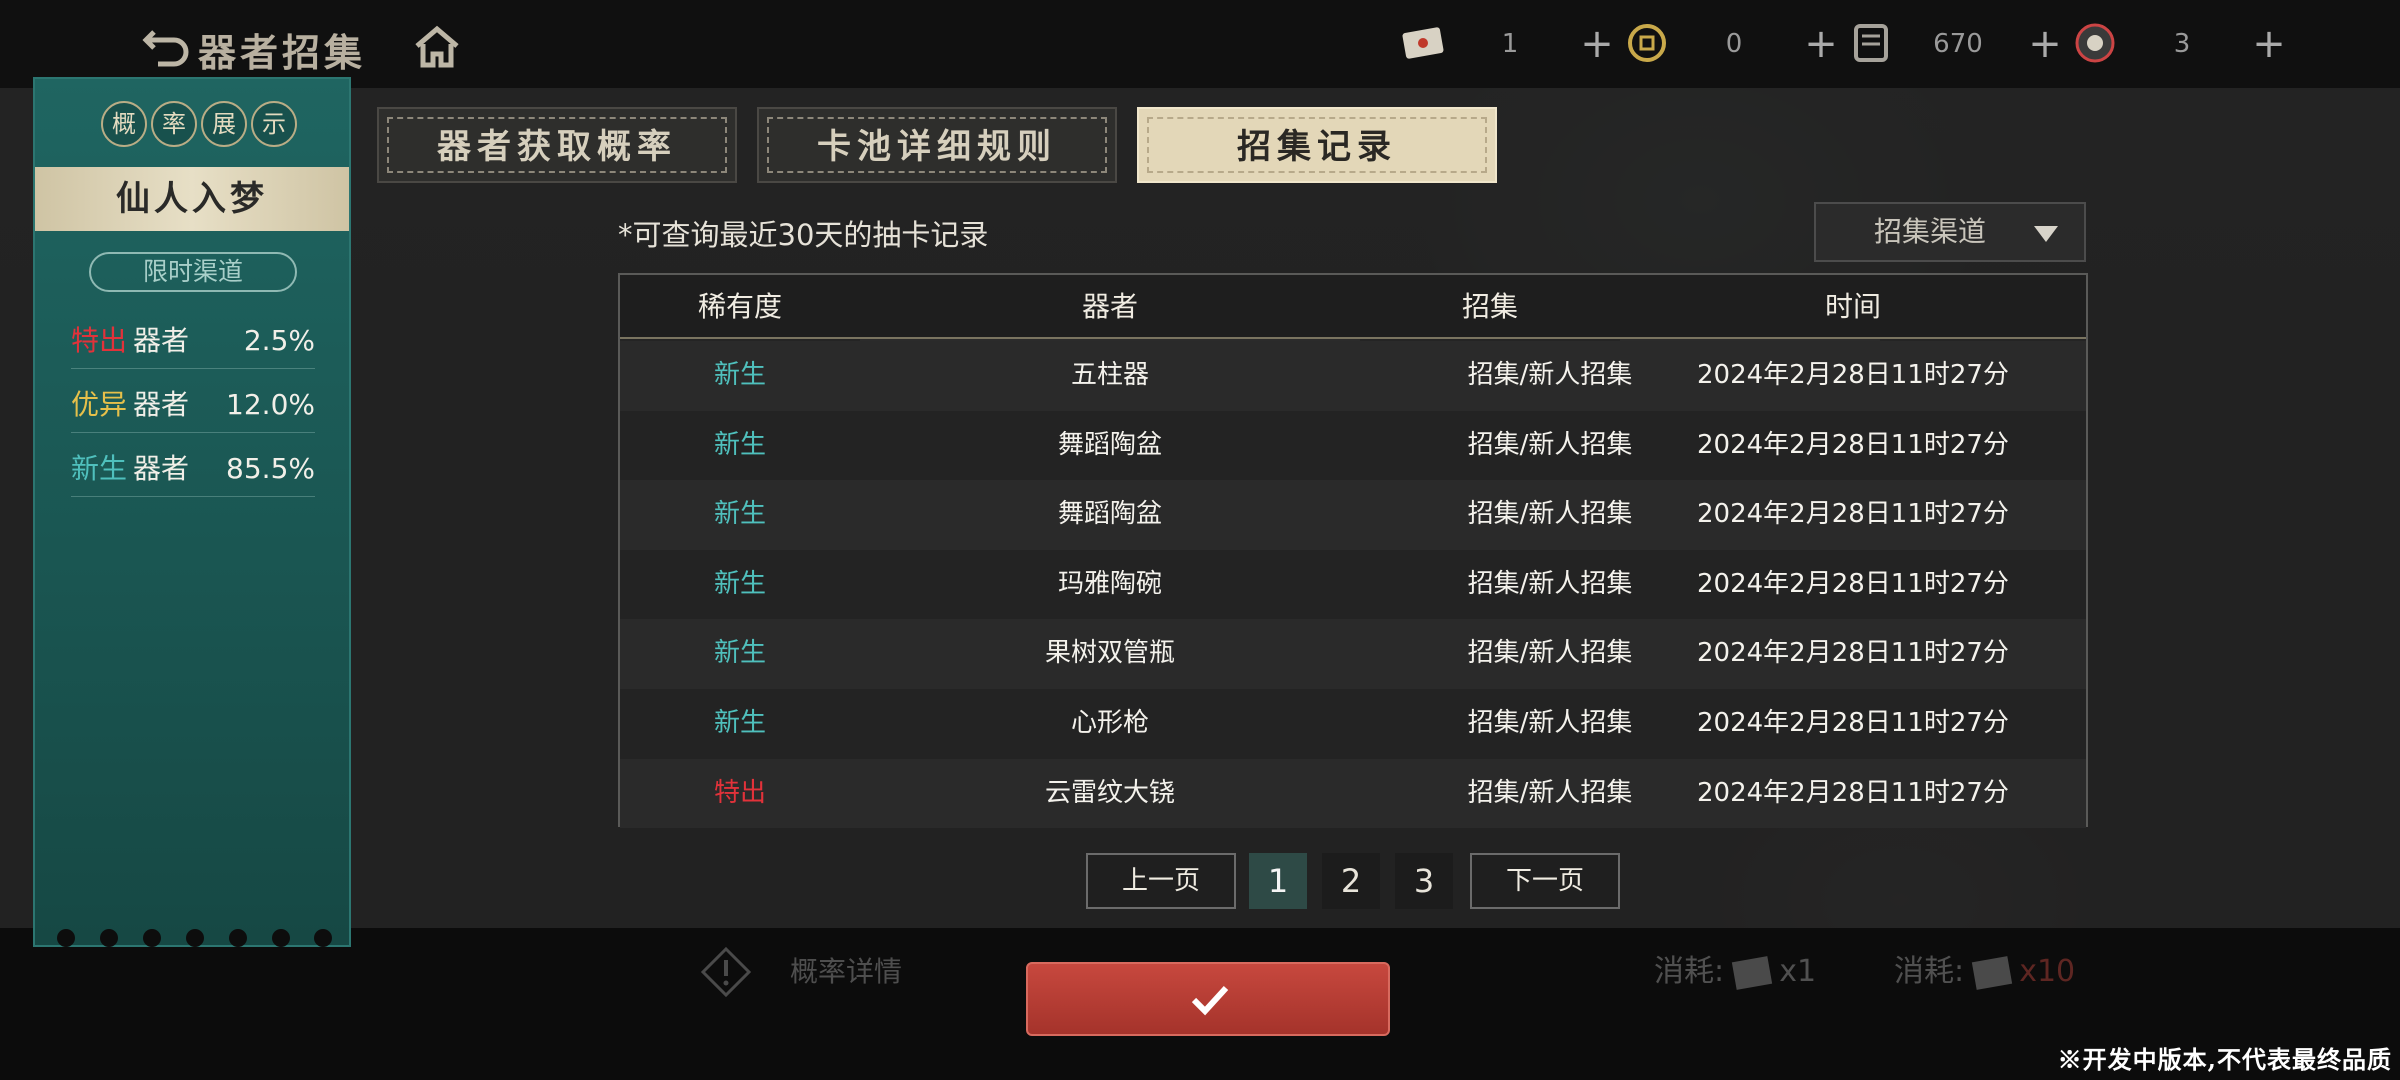  I want to click on badge-char: 率, so click(174, 124).